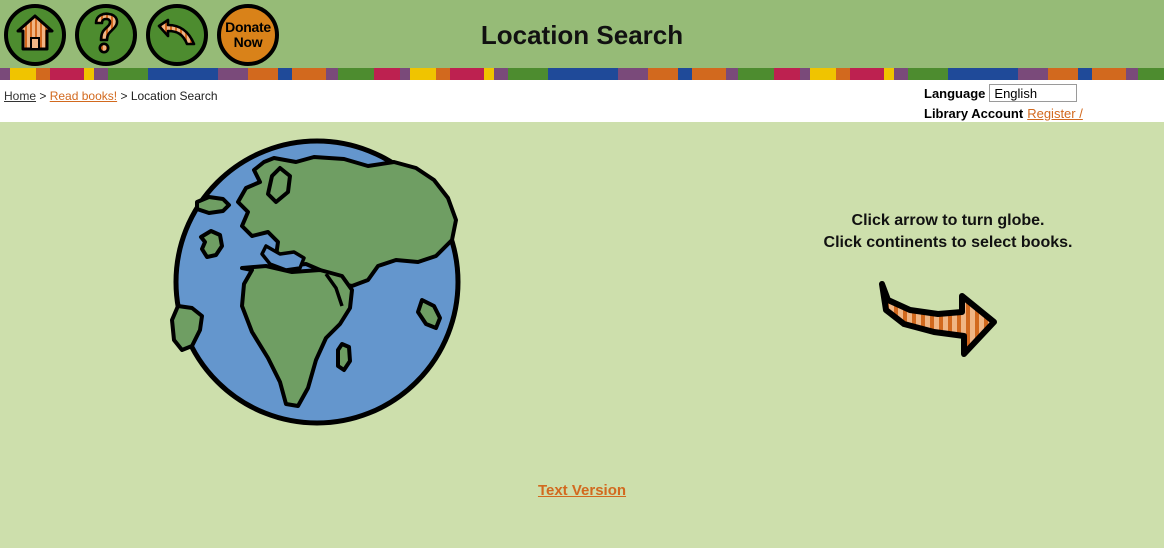 The width and height of the screenshot is (1164, 548). What do you see at coordinates (213, 205) in the screenshot?
I see `continent-iceland` at bounding box center [213, 205].